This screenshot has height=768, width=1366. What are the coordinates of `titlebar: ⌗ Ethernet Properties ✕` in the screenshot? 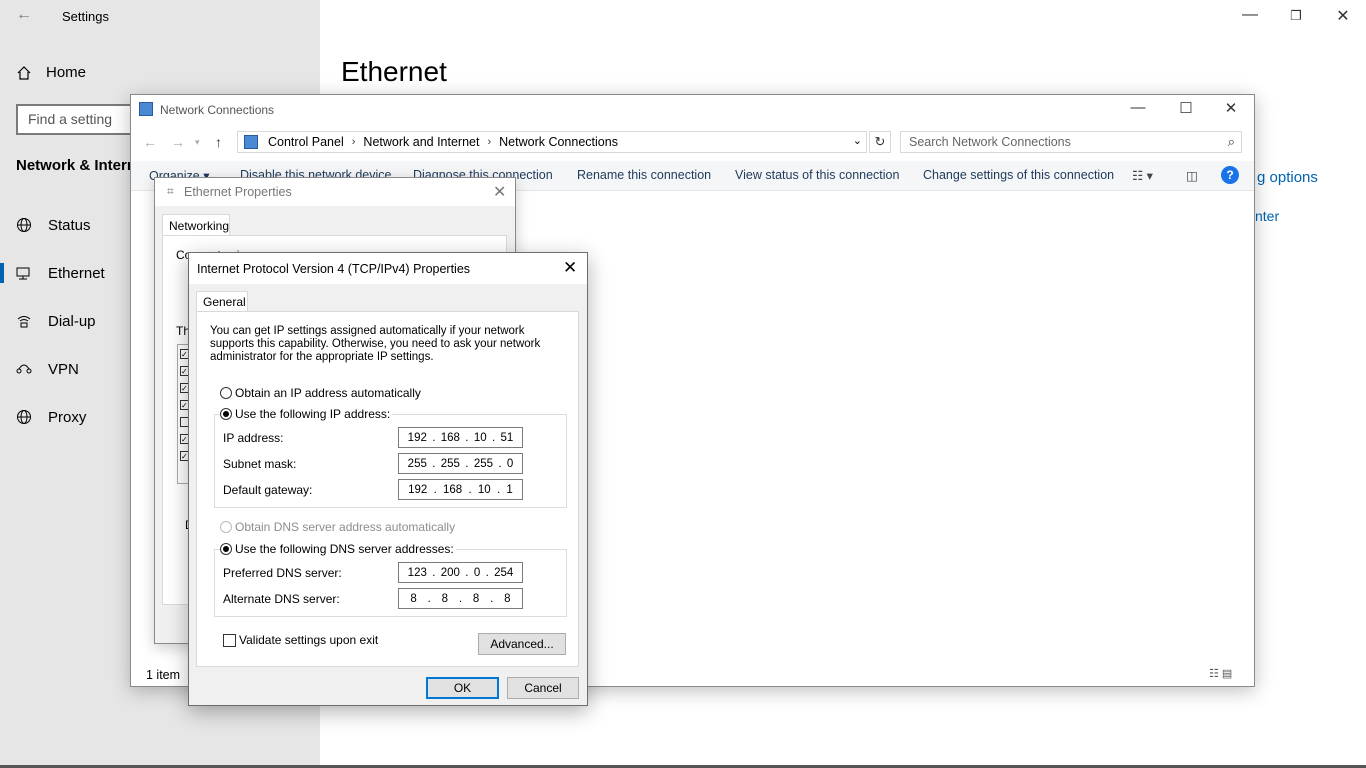 It's located at (335, 192).